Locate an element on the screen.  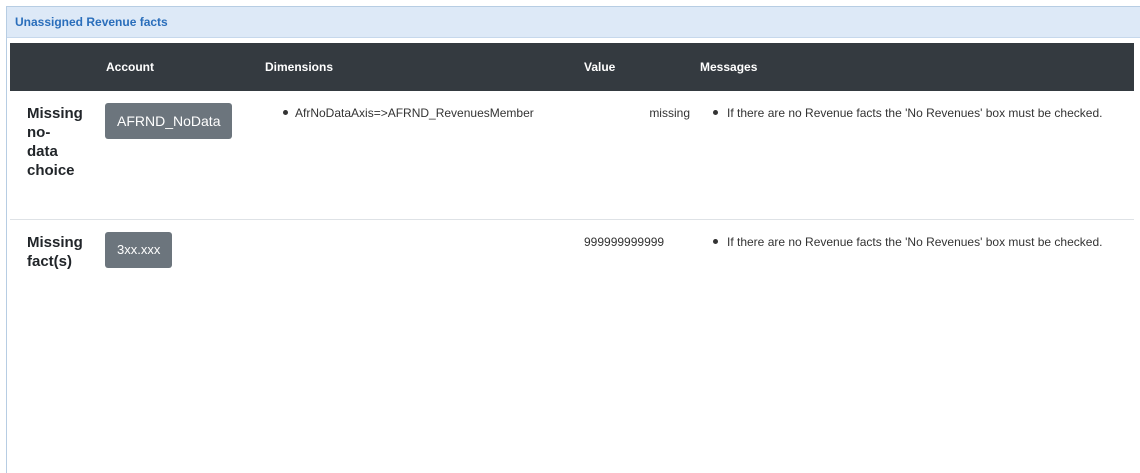
account-cell: AFRND_NoData is located at coordinates (185, 155).